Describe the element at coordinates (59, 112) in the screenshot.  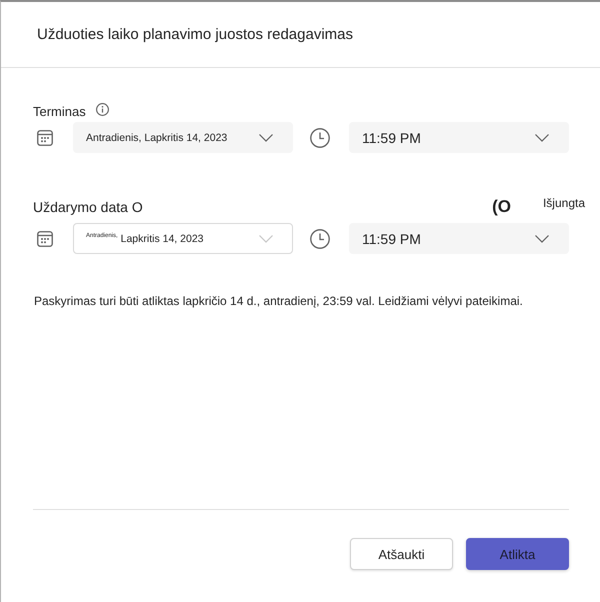
I see `field-label: Terminas` at that location.